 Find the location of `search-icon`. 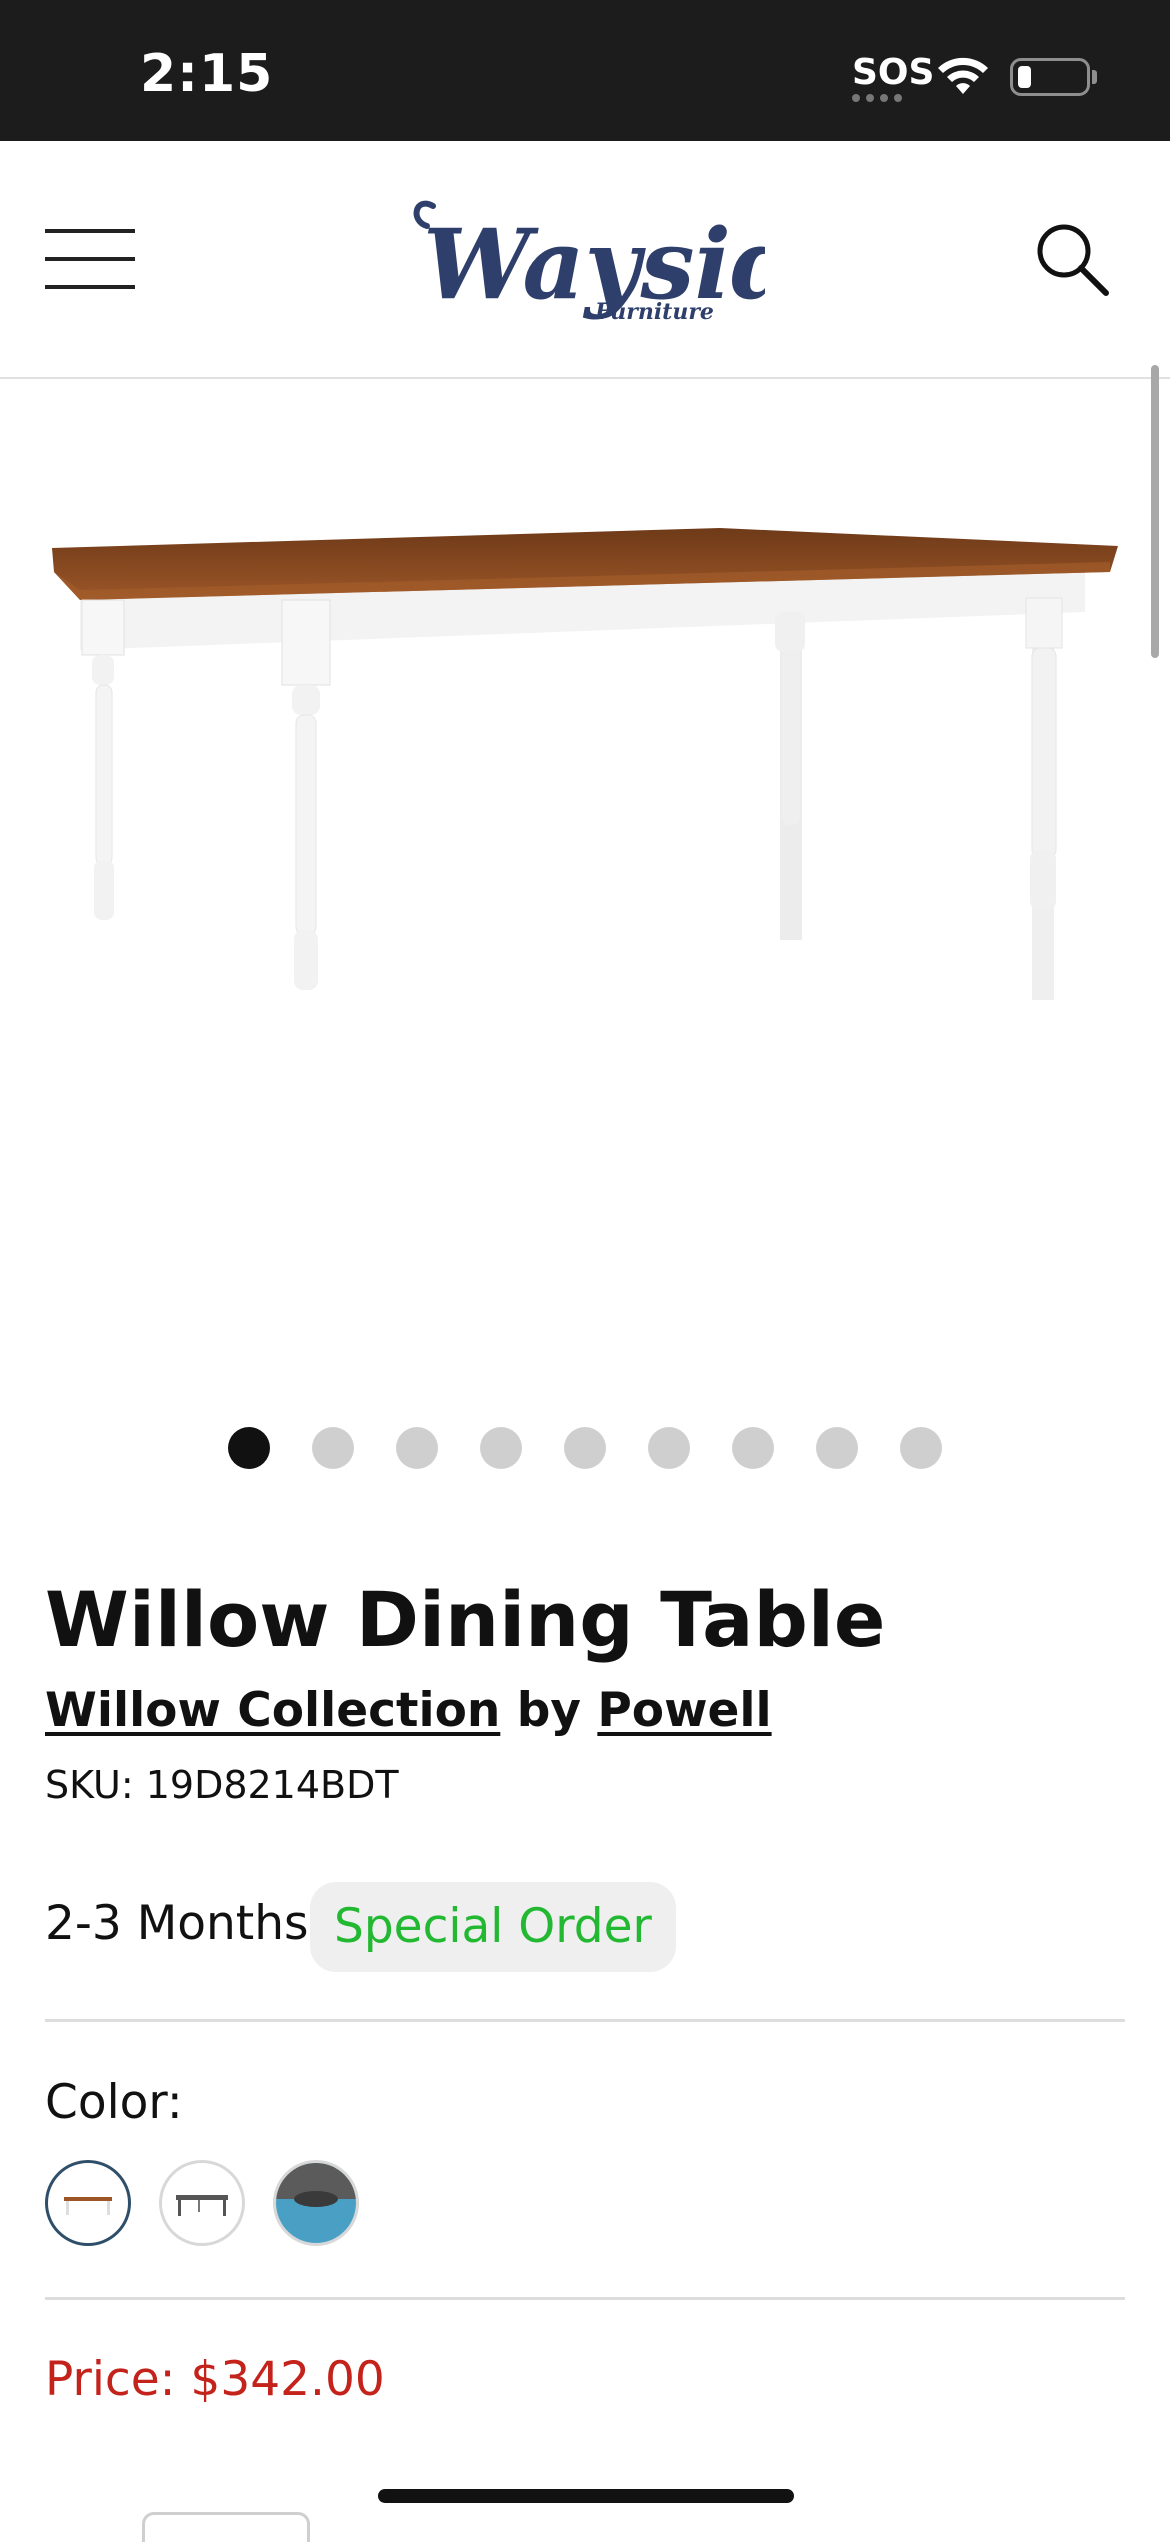

search-icon is located at coordinates (1072, 259).